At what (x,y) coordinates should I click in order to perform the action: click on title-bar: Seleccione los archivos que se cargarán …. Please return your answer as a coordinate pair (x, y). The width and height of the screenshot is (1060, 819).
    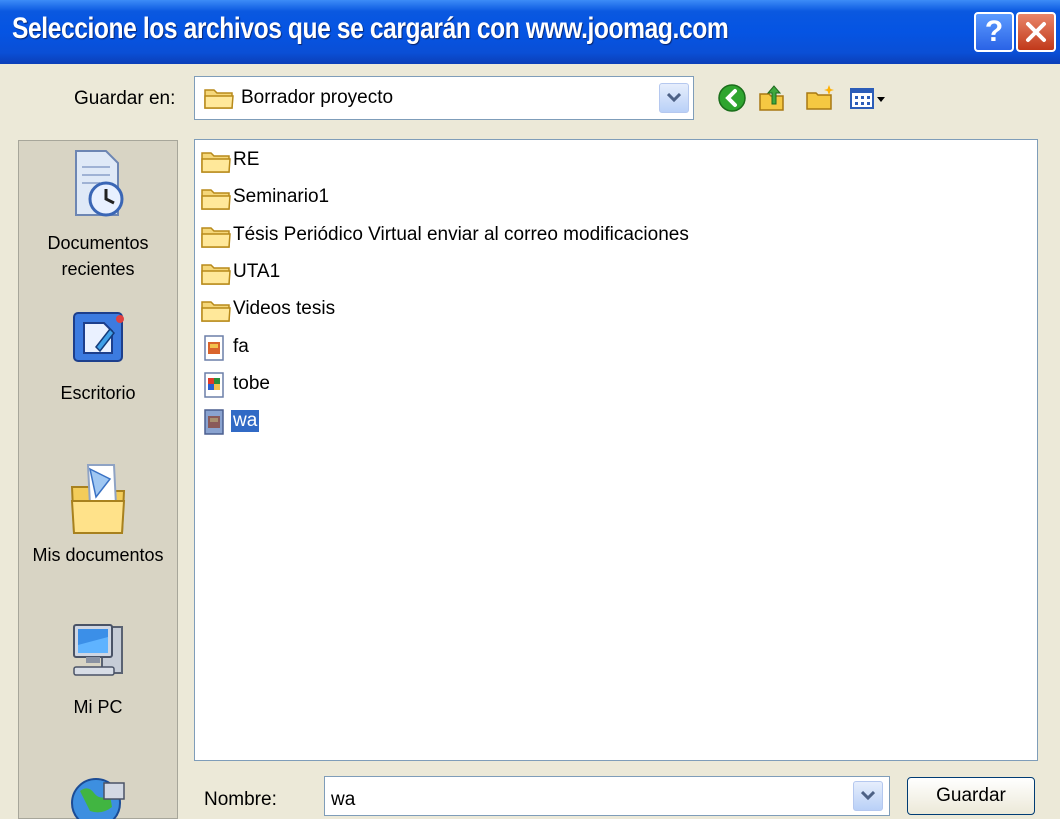
    Looking at the image, I should click on (530, 32).